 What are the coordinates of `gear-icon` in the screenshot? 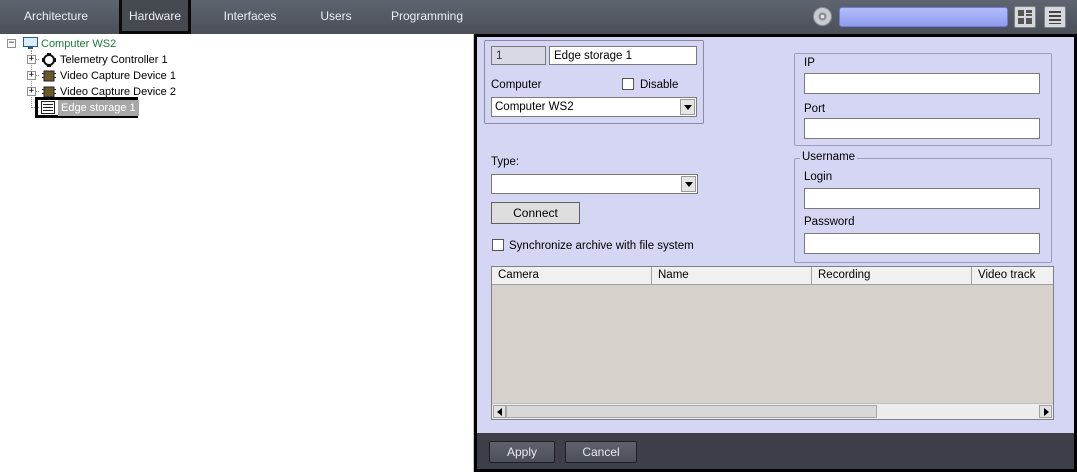 It's located at (822, 16).